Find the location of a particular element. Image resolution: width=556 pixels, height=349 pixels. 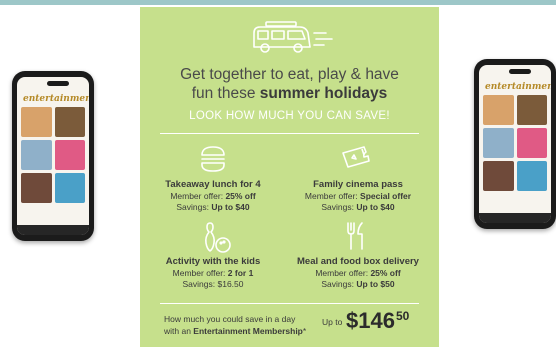

offer-title: Meal and food box delivery is located at coordinates (358, 261).